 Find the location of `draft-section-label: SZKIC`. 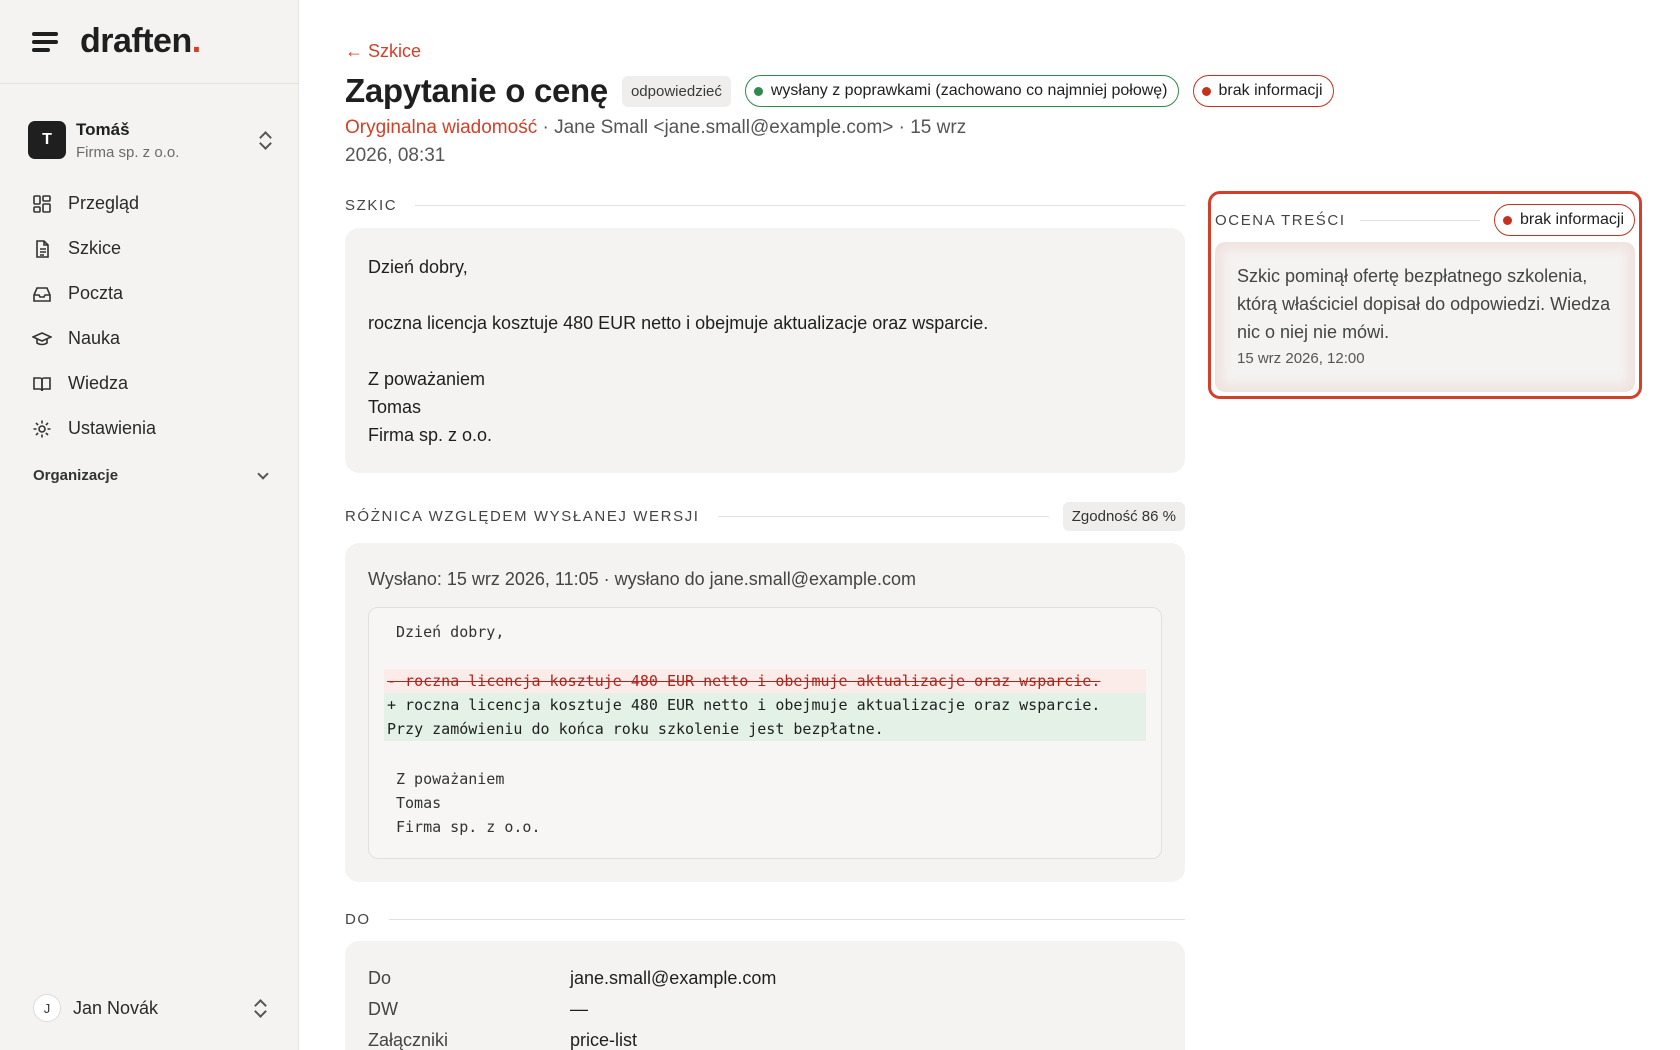

draft-section-label: SZKIC is located at coordinates (765, 205).